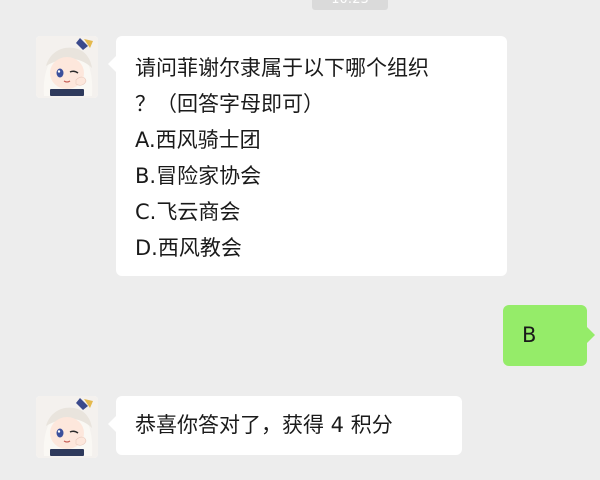 This screenshot has height=480, width=600. What do you see at coordinates (282, 68) in the screenshot?
I see `question-line-1: 请问菲谢尔隶属于以下哪个组织` at bounding box center [282, 68].